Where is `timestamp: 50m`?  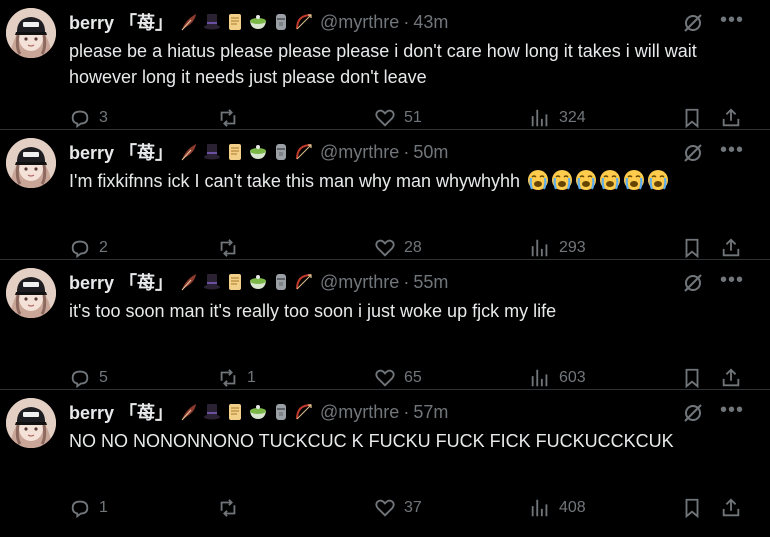
timestamp: 50m is located at coordinates (430, 152).